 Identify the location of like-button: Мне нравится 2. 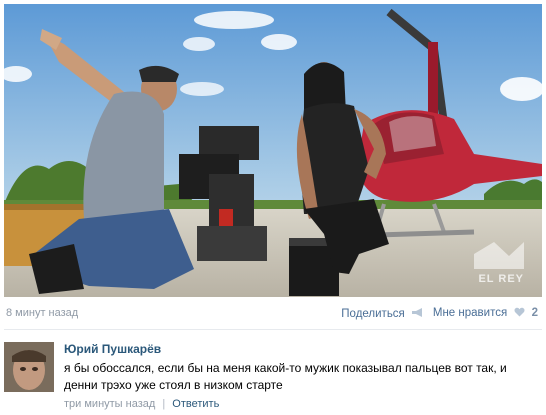
(485, 313).